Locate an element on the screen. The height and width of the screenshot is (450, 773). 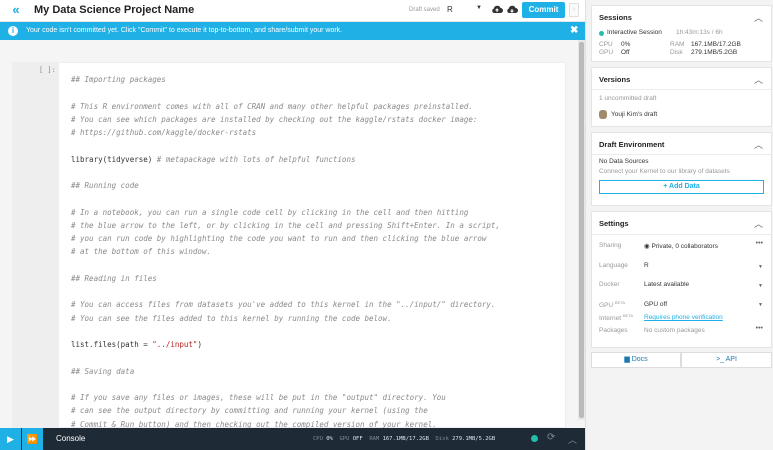
add-data-button: + Add Data is located at coordinates (681, 187).